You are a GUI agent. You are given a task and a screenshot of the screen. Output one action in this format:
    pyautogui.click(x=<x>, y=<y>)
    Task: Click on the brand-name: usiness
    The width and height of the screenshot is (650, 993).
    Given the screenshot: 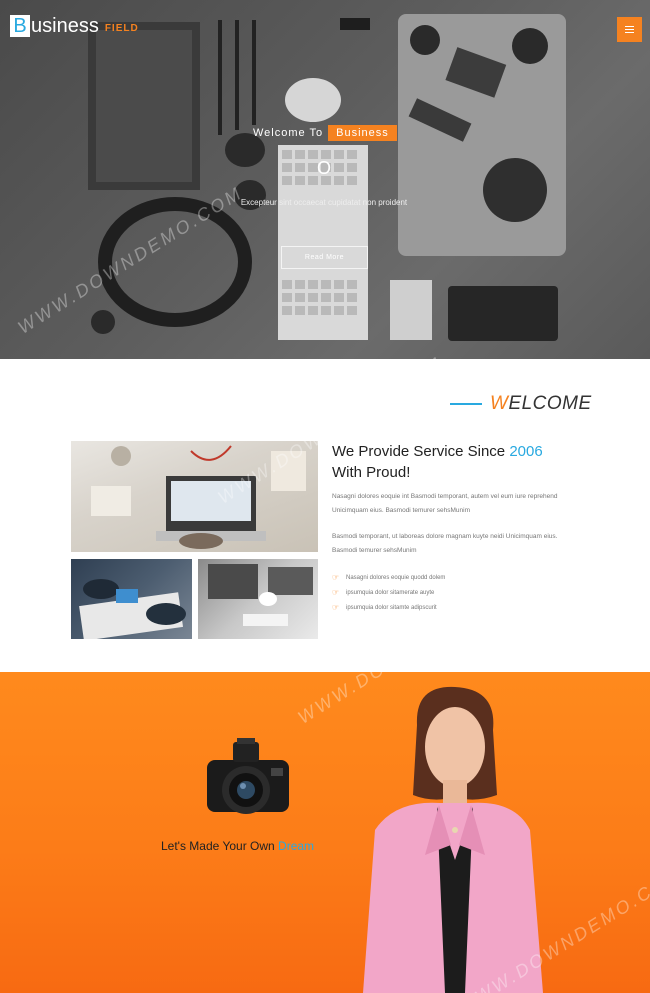 What is the action you would take?
    pyautogui.click(x=65, y=26)
    